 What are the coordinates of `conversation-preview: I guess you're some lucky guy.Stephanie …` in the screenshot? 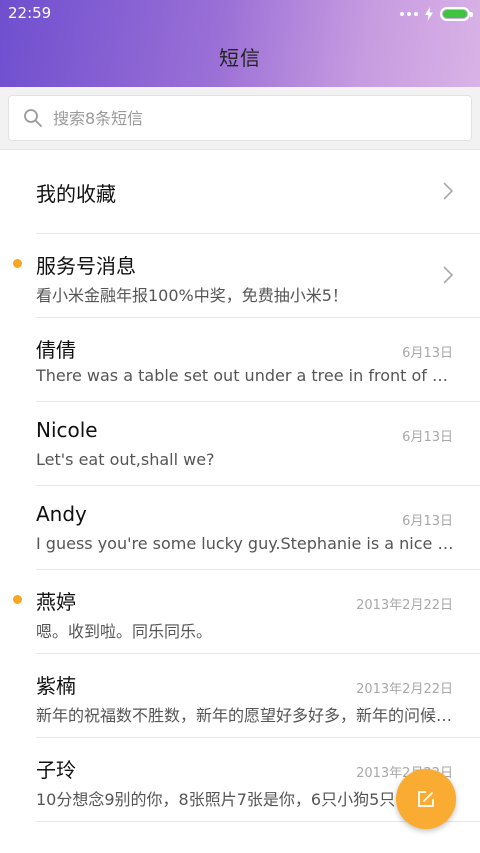 It's located at (245, 543).